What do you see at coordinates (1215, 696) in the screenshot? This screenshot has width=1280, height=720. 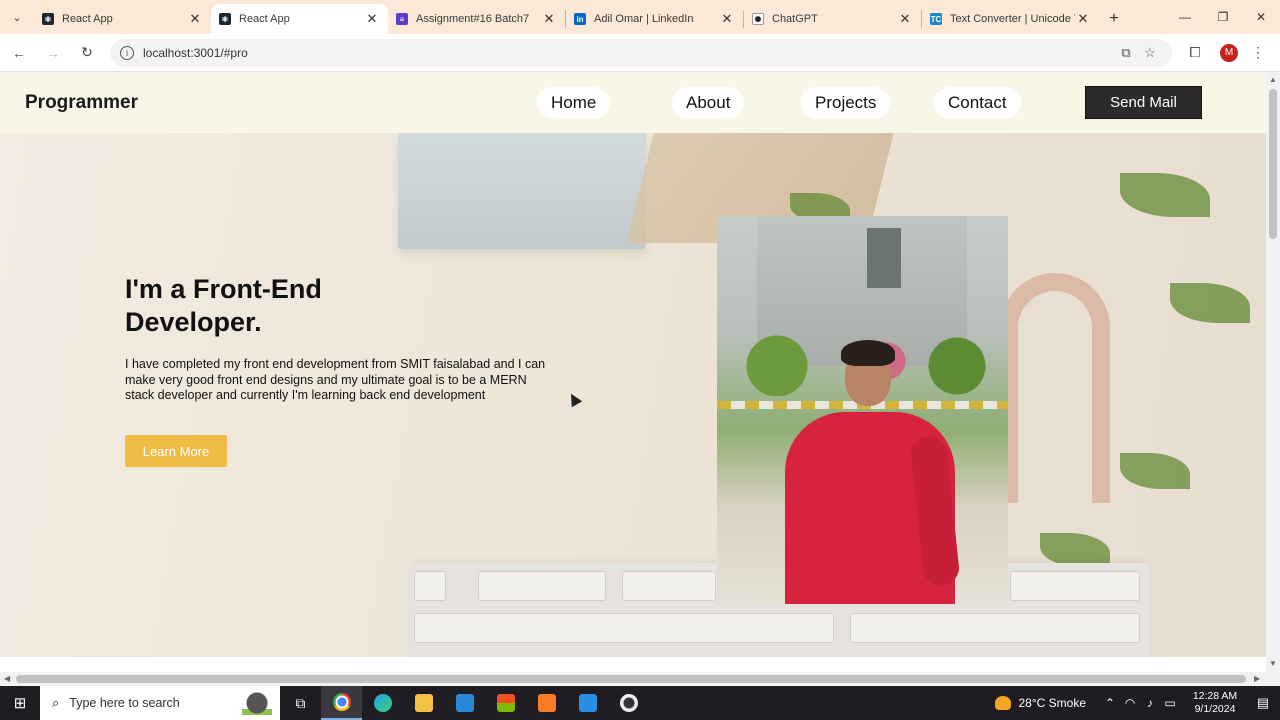 I see `clock-time: 12:28 AM` at bounding box center [1215, 696].